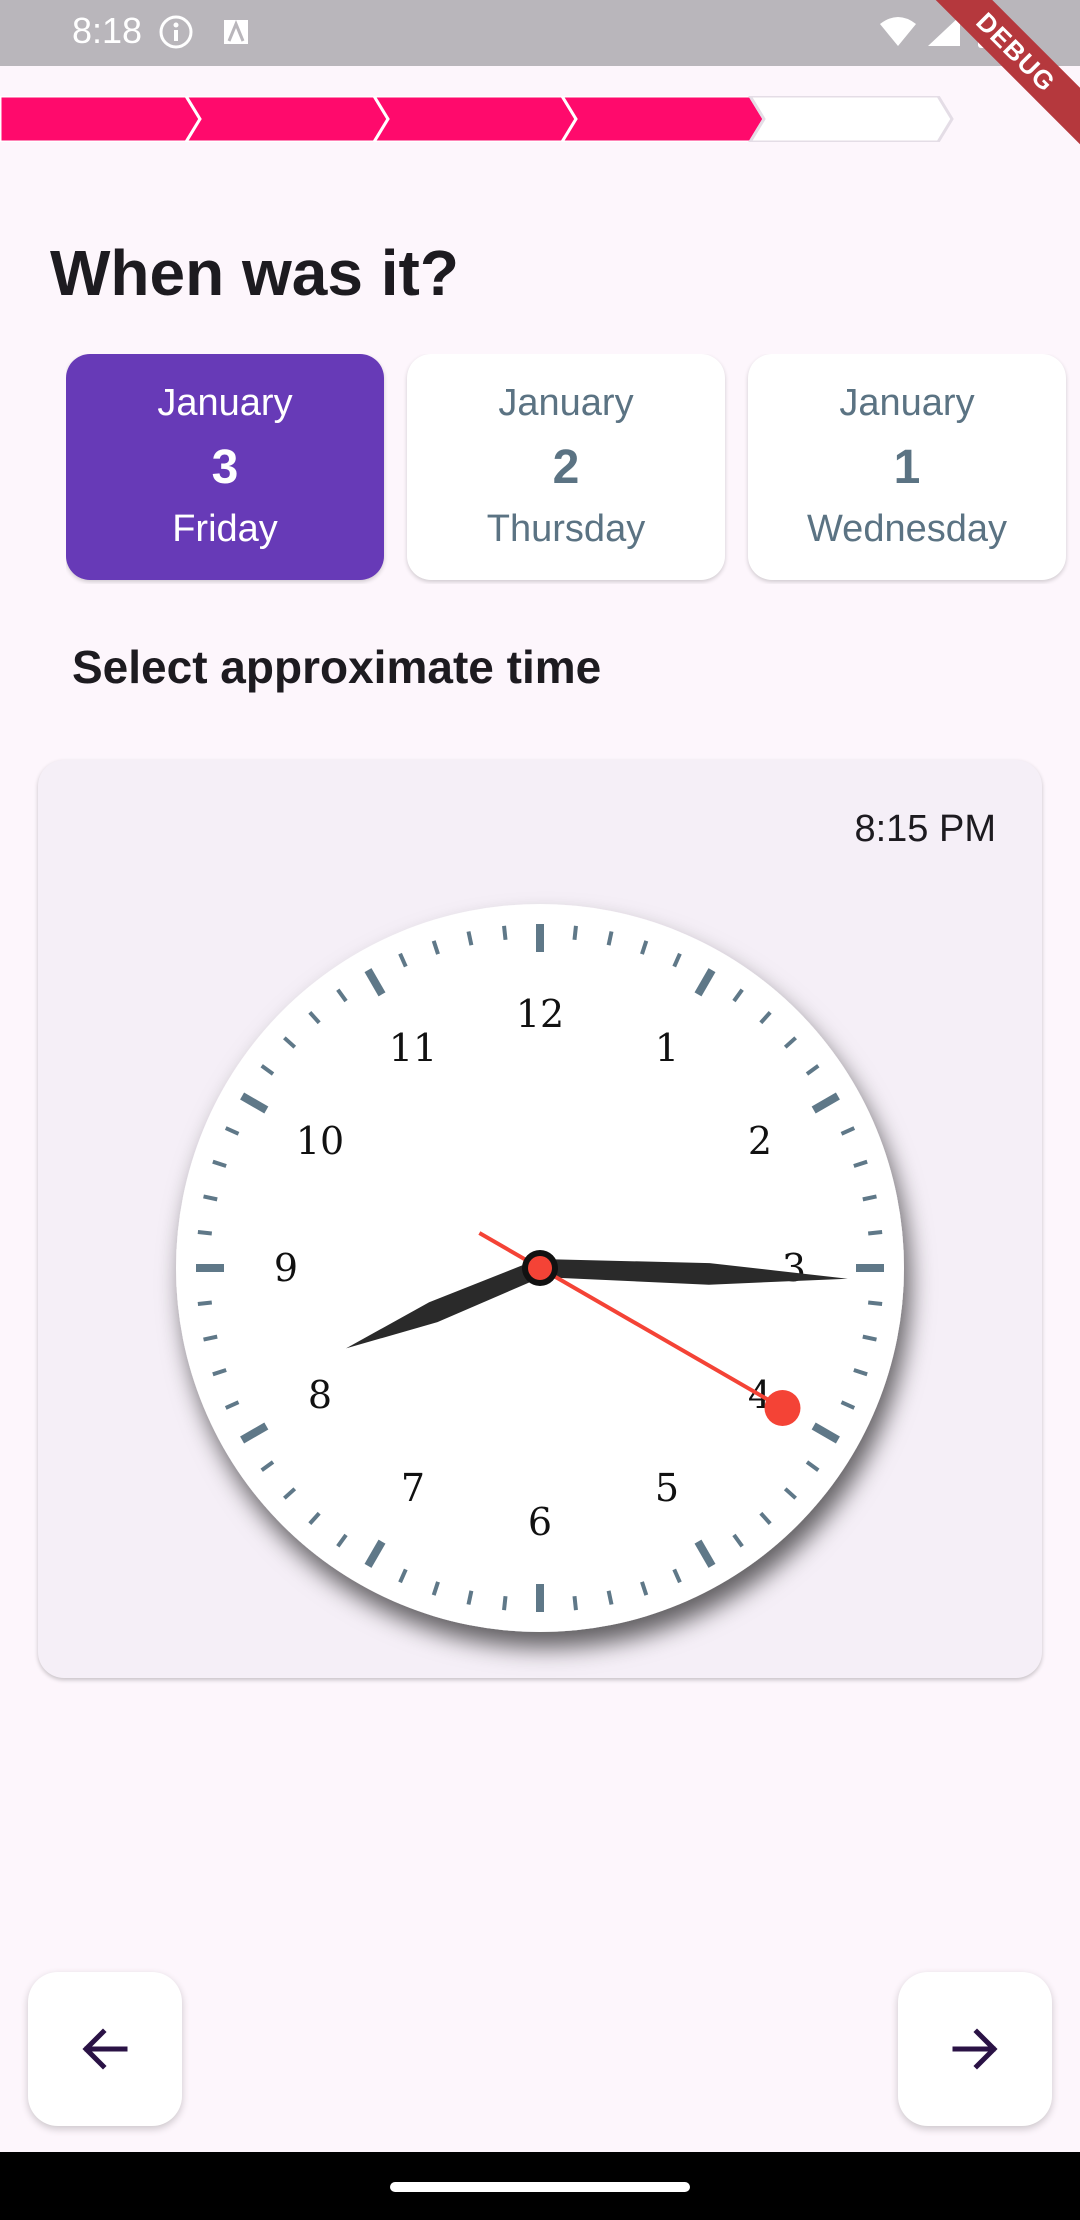 Image resolution: width=1080 pixels, height=2220 pixels. Describe the element at coordinates (782, 1408) in the screenshot. I see `second-hand-knob` at that location.